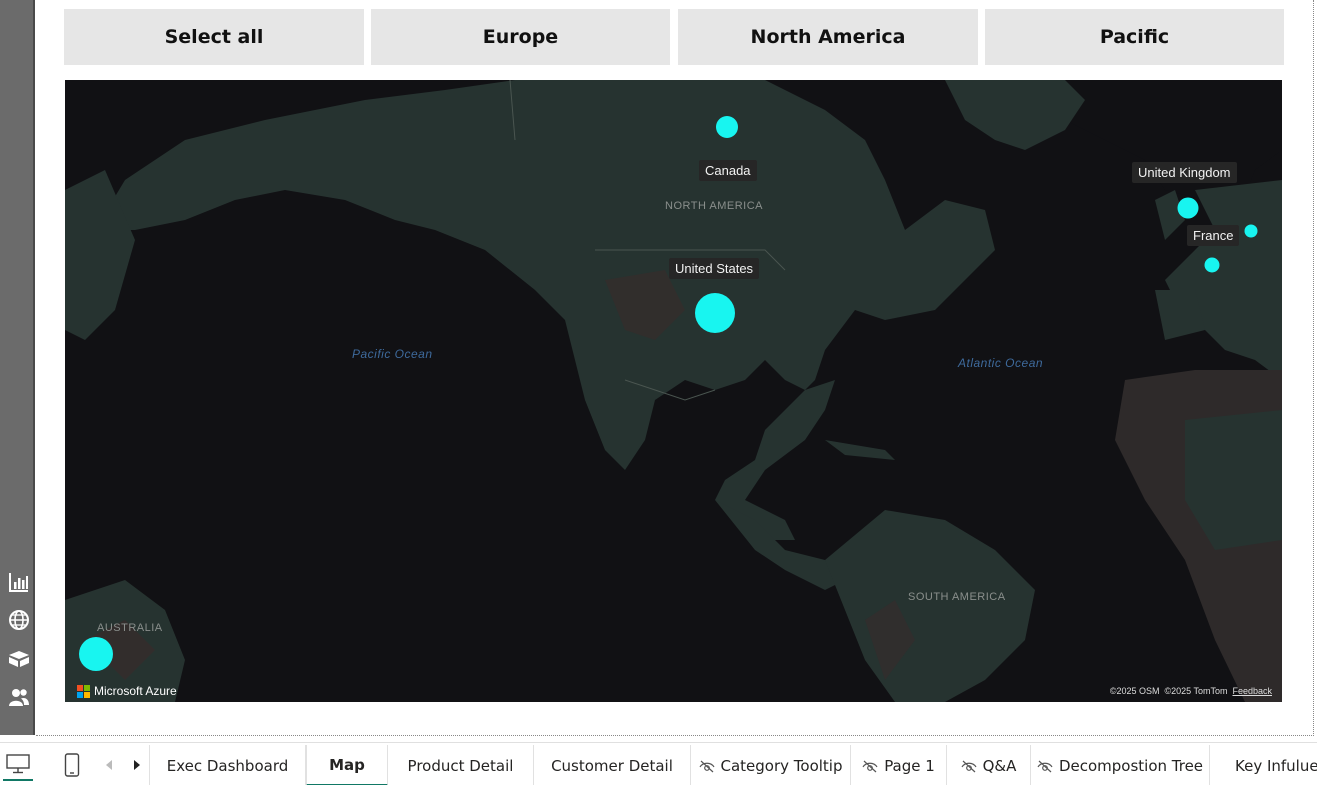 The image size is (1317, 785). Describe the element at coordinates (19, 620) in the screenshot. I see `globe-icon` at that location.